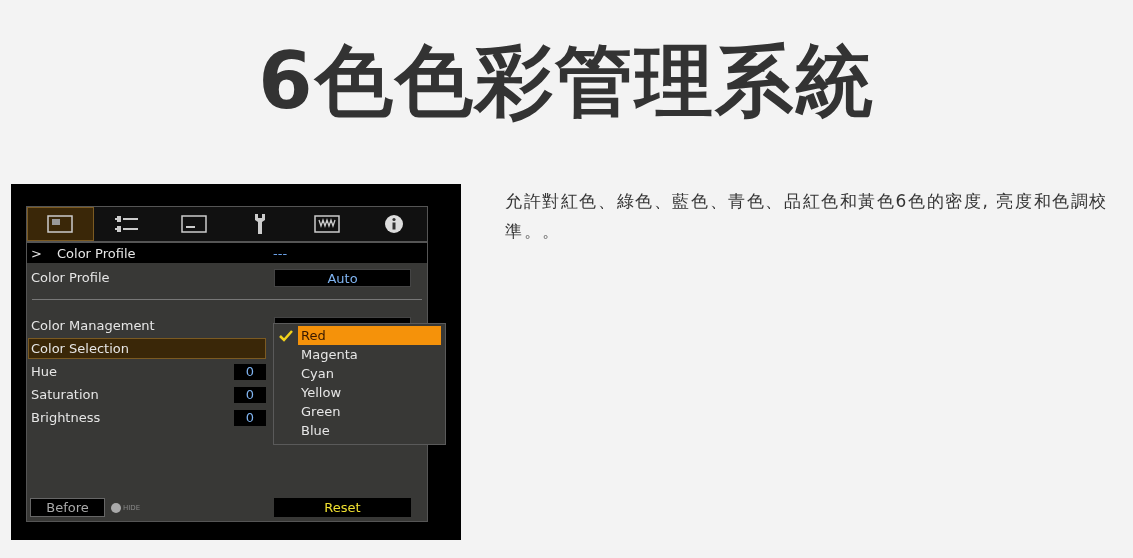 The image size is (1133, 558). I want to click on description-text: 允許對紅色、綠色、藍色、青色、品紅色和黃色6色的密度, 亮度和色調校準。。, so click(807, 216).